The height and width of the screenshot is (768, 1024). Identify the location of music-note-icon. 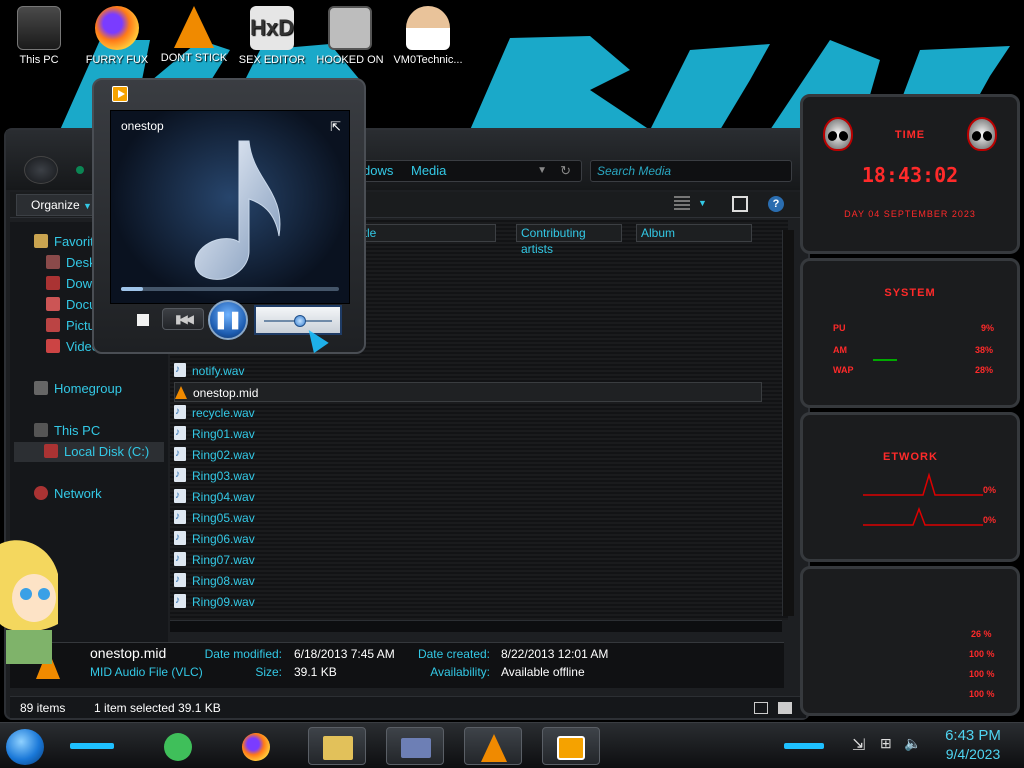
(237, 210).